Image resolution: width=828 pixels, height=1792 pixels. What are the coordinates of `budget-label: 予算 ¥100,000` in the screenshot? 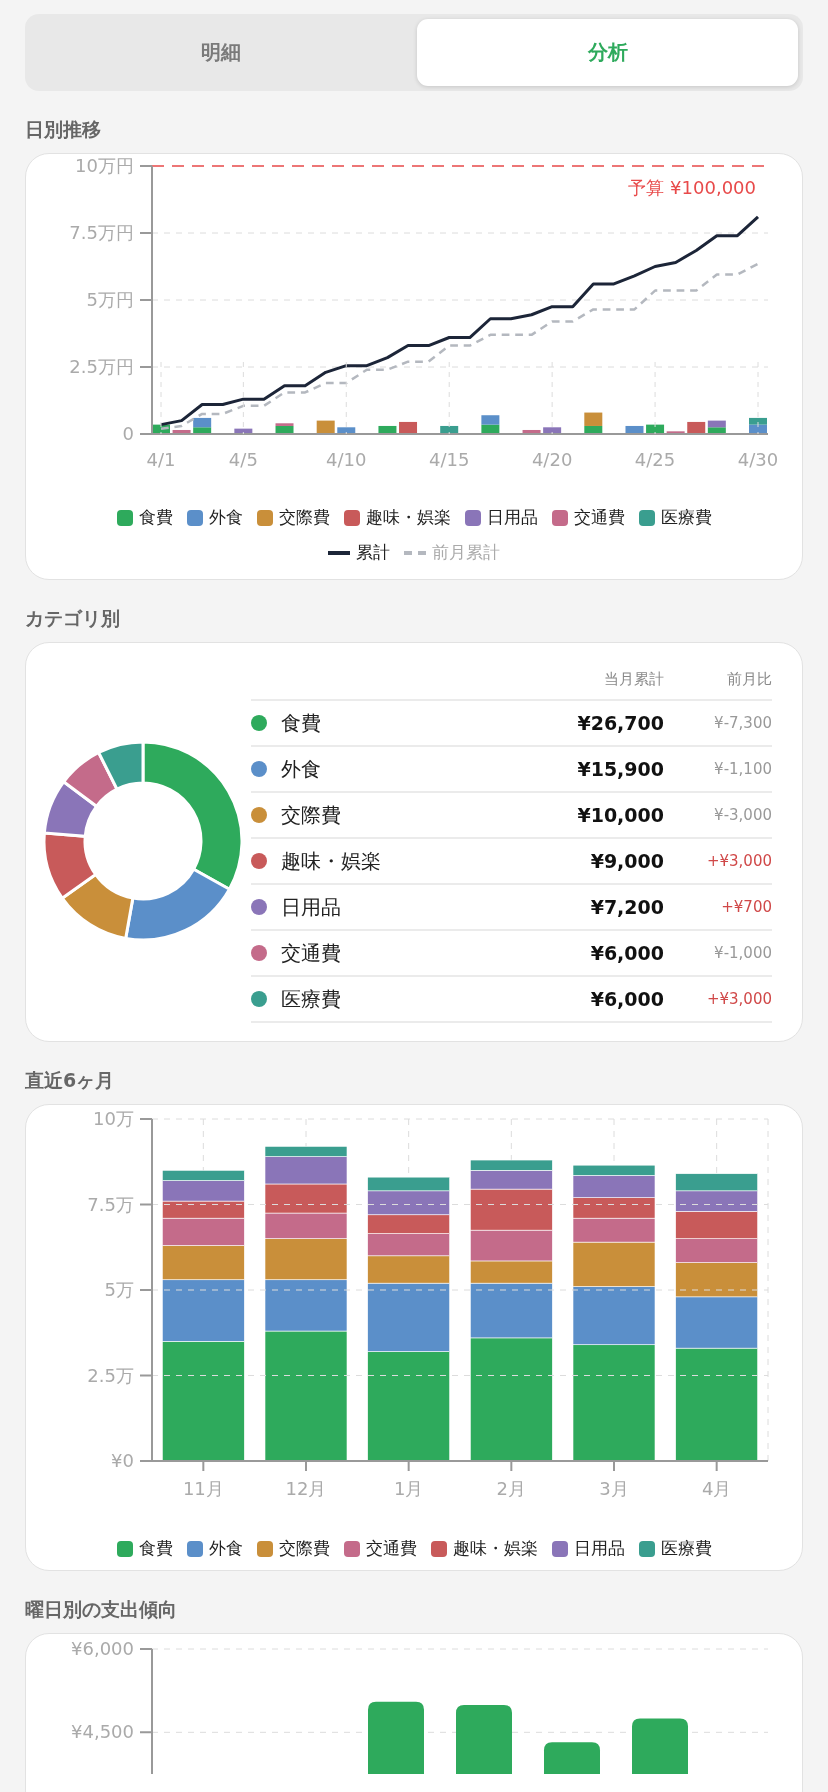 It's located at (692, 187).